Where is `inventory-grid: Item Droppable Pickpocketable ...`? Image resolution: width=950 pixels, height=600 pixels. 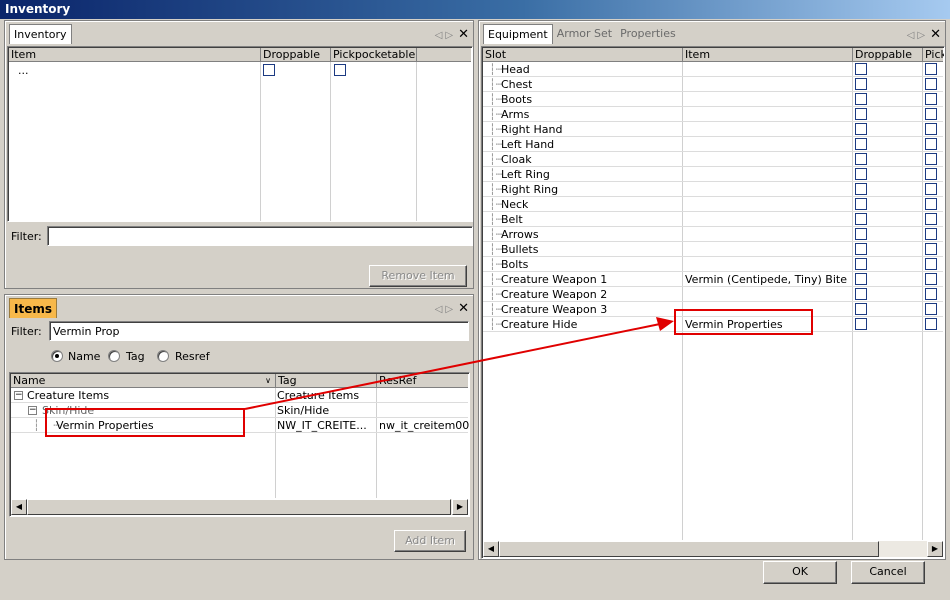 inventory-grid: Item Droppable Pickpocketable ... is located at coordinates (240, 134).